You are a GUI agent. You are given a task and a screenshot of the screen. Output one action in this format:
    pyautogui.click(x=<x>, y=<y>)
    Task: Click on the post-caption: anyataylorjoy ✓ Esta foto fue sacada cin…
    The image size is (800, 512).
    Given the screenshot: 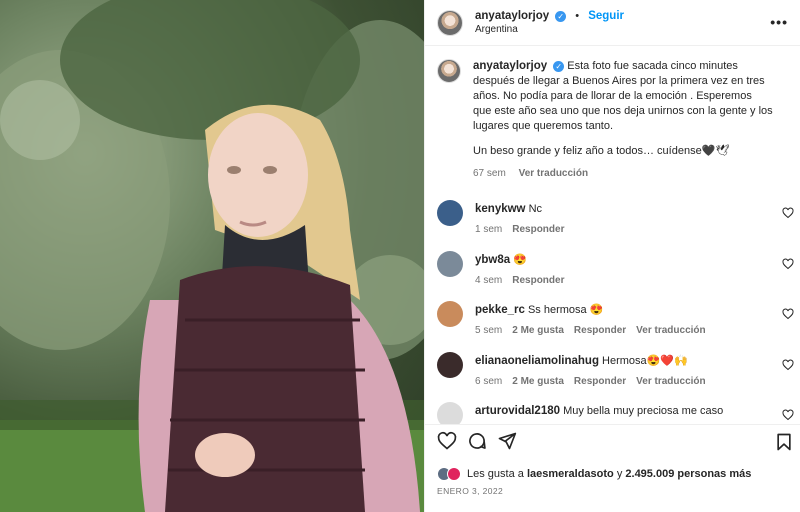 What is the action you would take?
    pyautogui.click(x=612, y=114)
    